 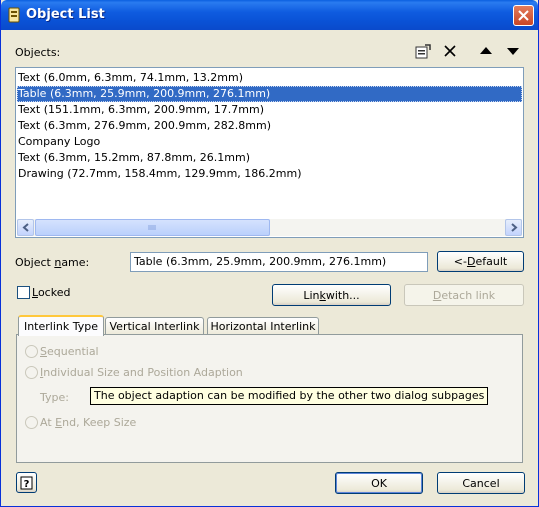 I want to click on list-item: Text (151.1mm, 6.3mm, 200.9mm, 17.7mm), so click(x=269, y=110).